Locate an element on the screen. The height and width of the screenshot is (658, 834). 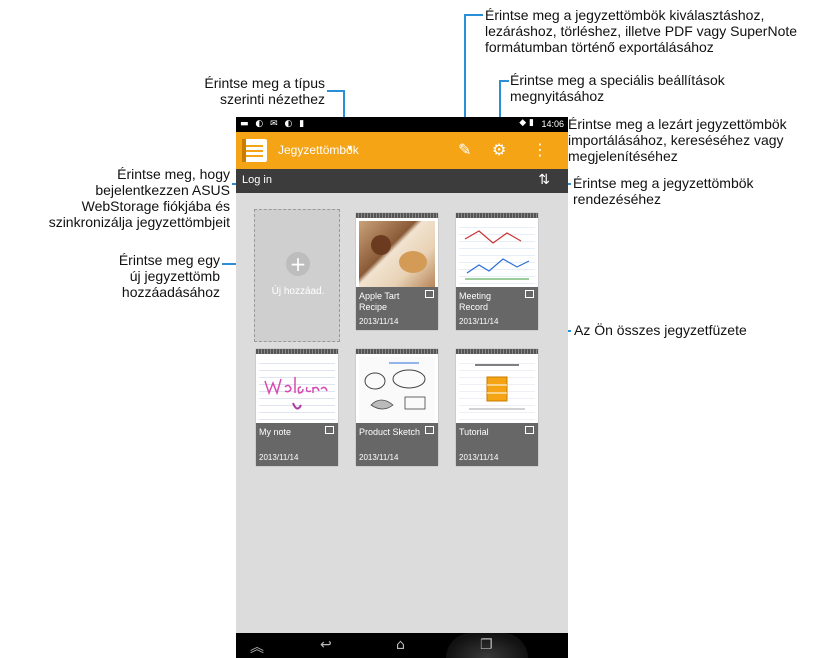
overflow-menu-icon: ⋮ is located at coordinates (540, 150).